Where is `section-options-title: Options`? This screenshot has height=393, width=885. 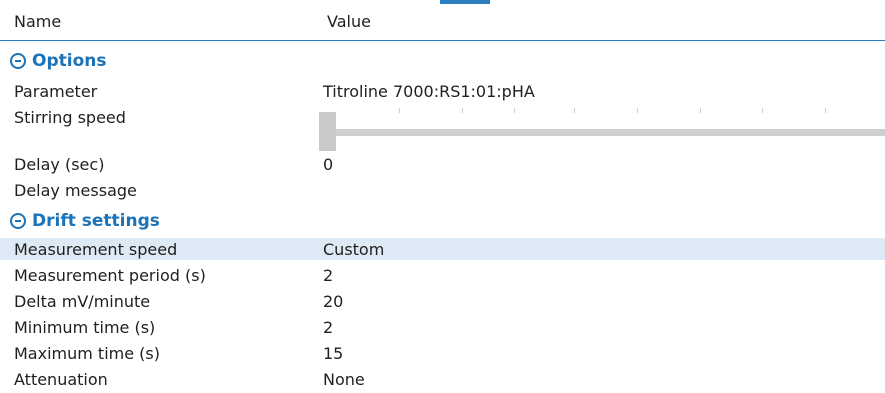 section-options-title: Options is located at coordinates (69, 61).